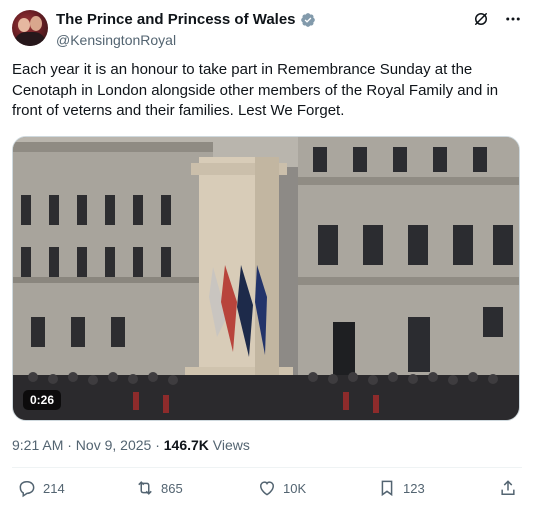 The image size is (534, 508). What do you see at coordinates (414, 488) in the screenshot?
I see `bookmark-count: 123` at bounding box center [414, 488].